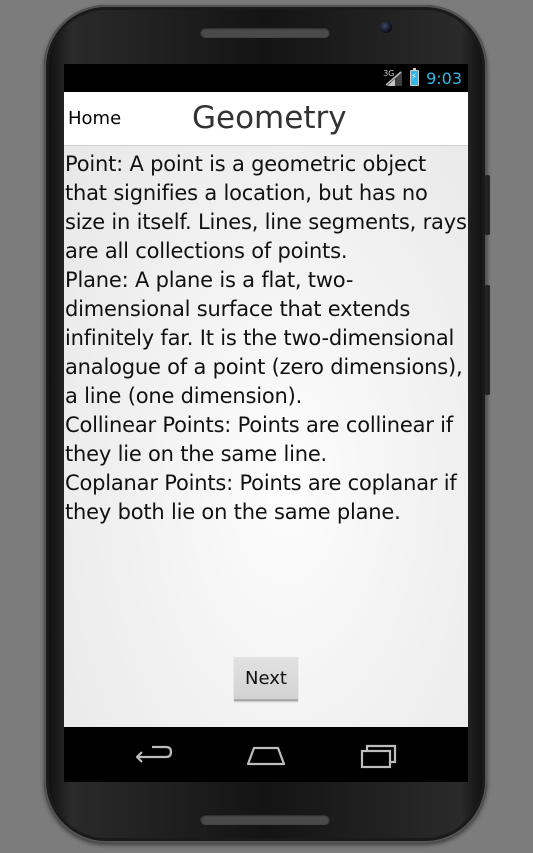 The width and height of the screenshot is (533, 853). I want to click on signal-icon: 3G, so click(393, 78).